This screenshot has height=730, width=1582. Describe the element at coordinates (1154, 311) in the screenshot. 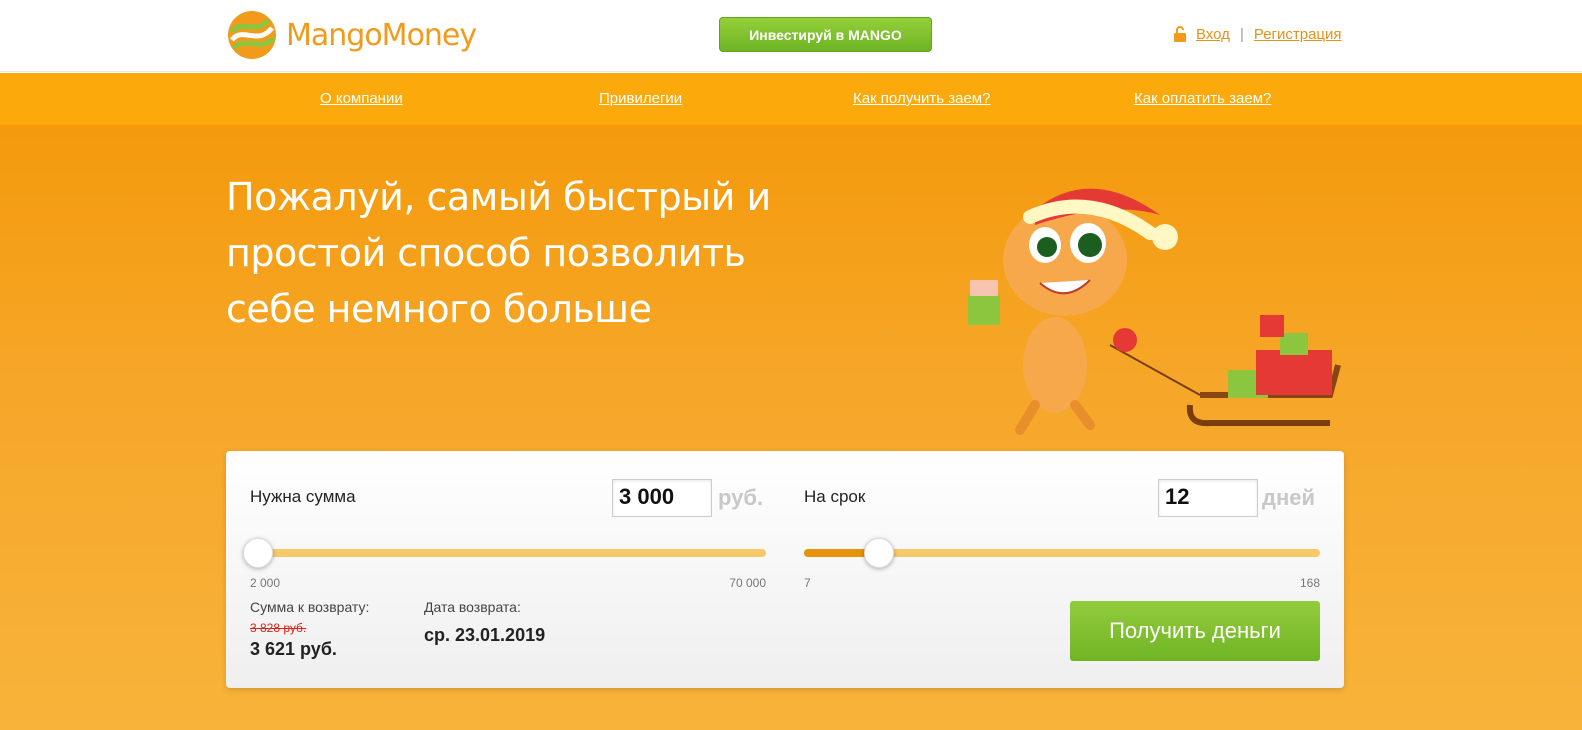

I see `cat-with-sled-illustration` at that location.